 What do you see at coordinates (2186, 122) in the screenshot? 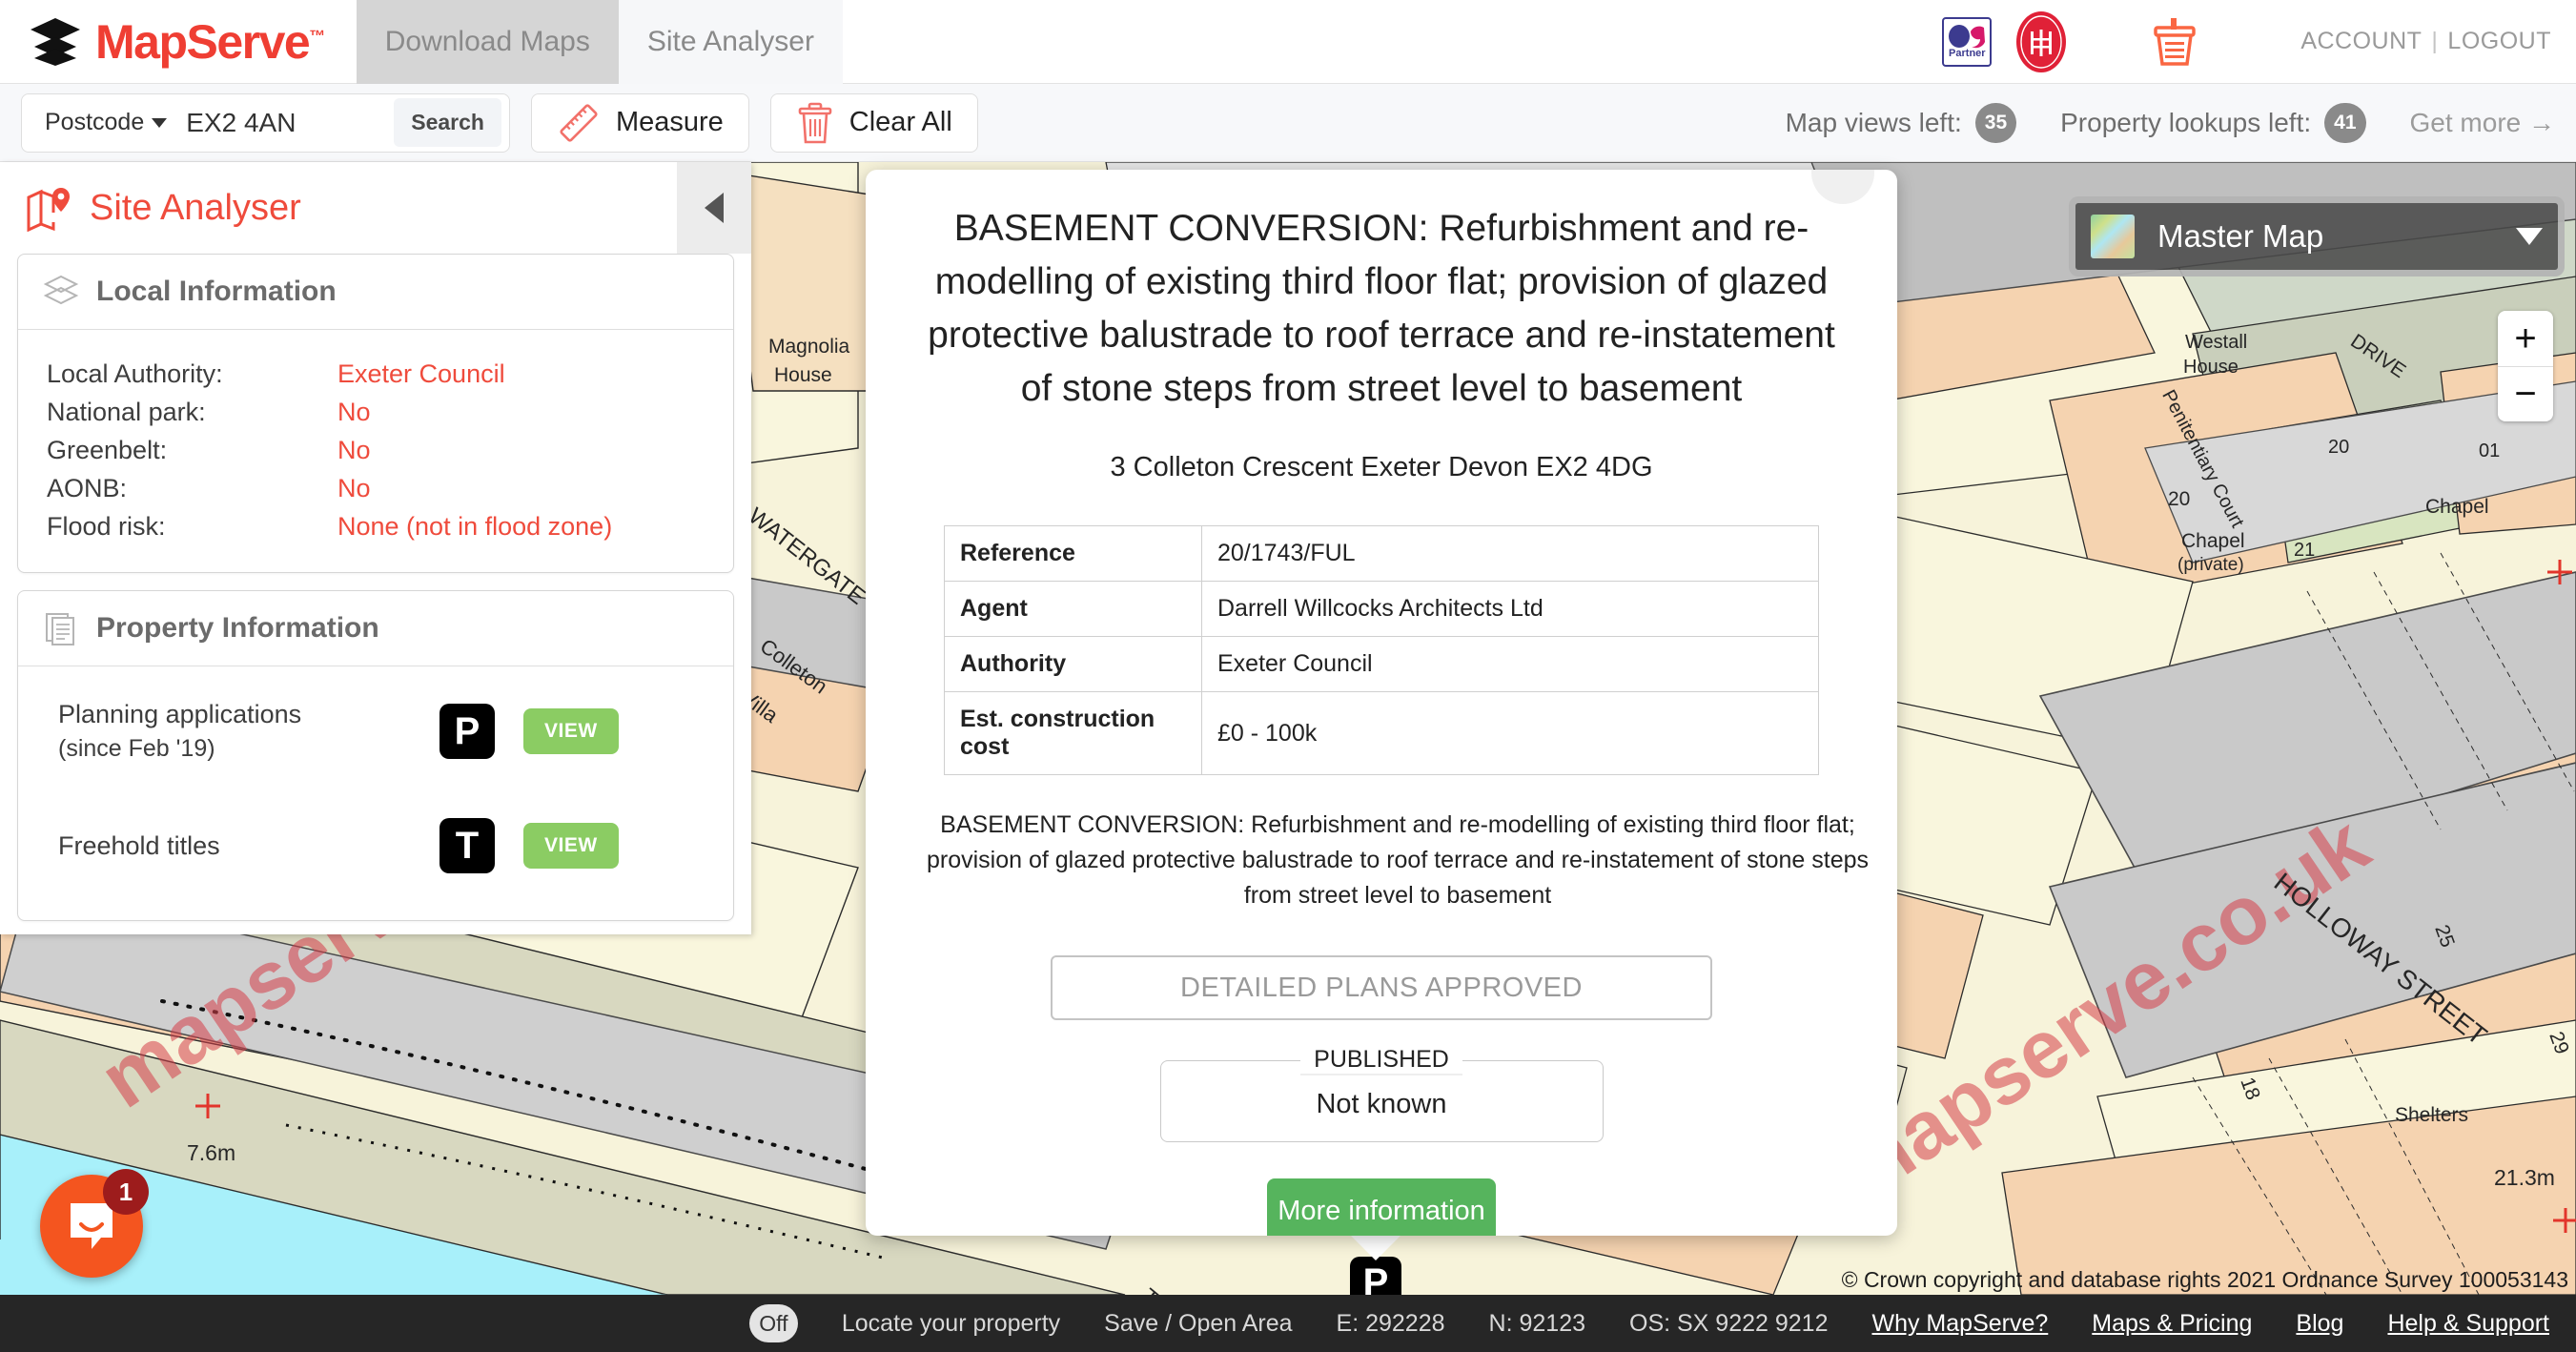
I see `property-lookups-label: Property lookups left:` at bounding box center [2186, 122].